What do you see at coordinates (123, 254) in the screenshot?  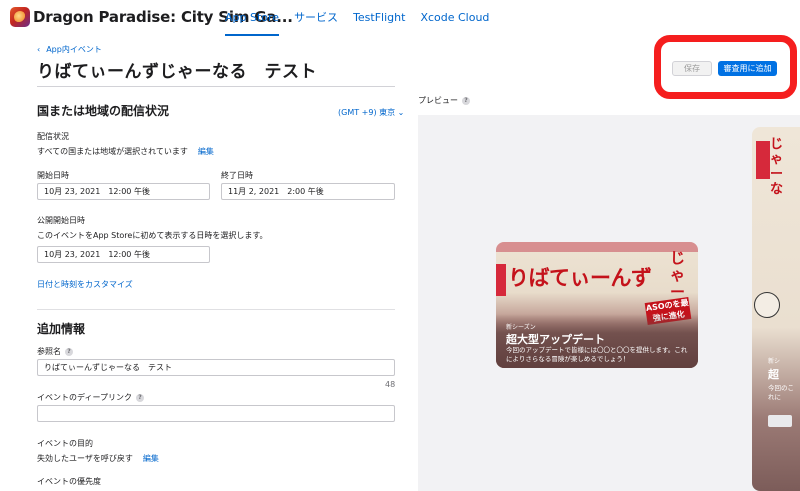 I see `publish-date-input: 10月 23, 2021 12:00 午後` at bounding box center [123, 254].